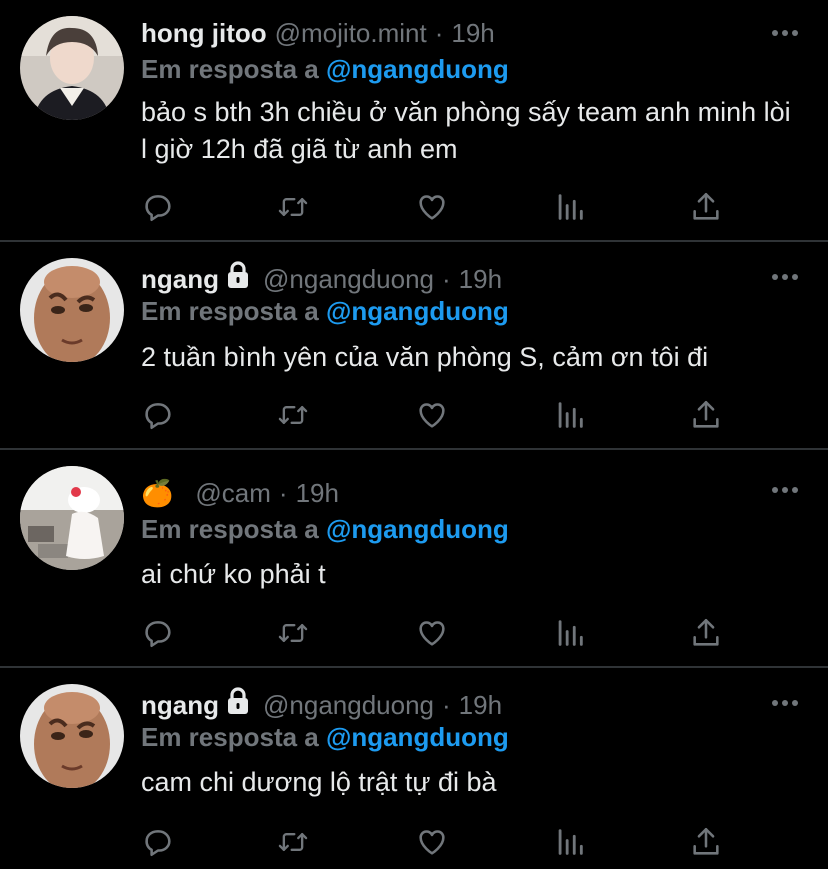  I want to click on username: @mojito.mint, so click(351, 33).